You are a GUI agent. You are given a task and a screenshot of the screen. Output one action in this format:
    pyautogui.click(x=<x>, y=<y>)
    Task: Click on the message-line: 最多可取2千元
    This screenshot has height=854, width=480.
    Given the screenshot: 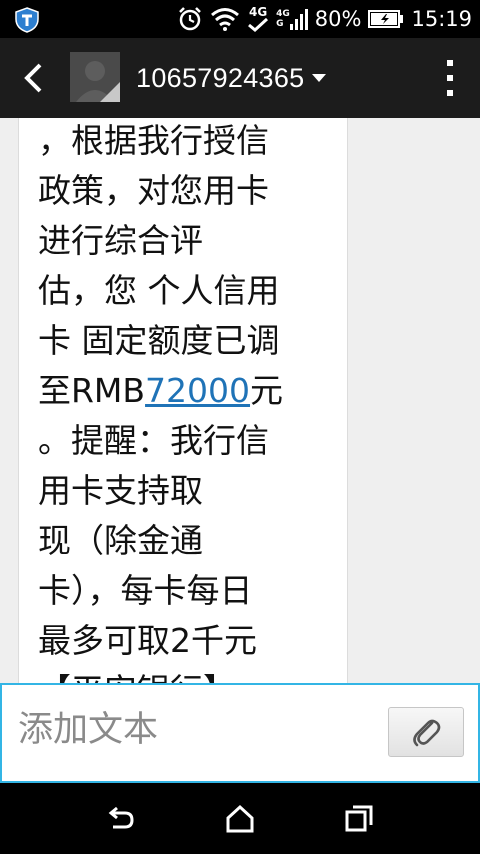 What is the action you would take?
    pyautogui.click(x=147, y=640)
    